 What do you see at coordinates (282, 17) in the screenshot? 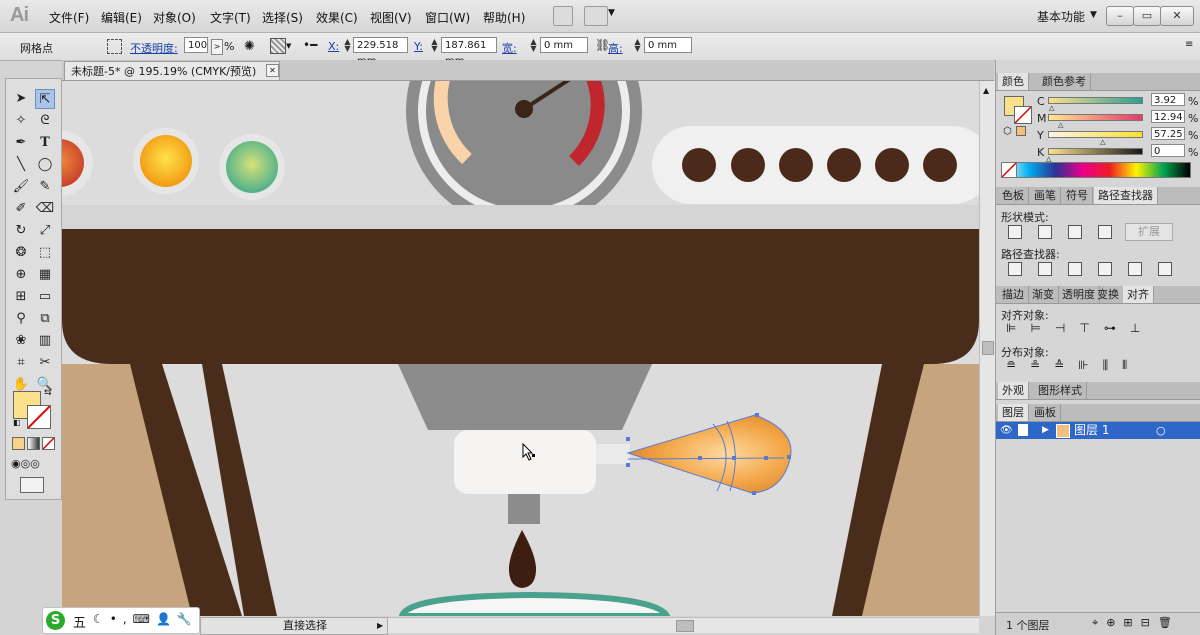
I see `menu-select: 选择(S)` at bounding box center [282, 17].